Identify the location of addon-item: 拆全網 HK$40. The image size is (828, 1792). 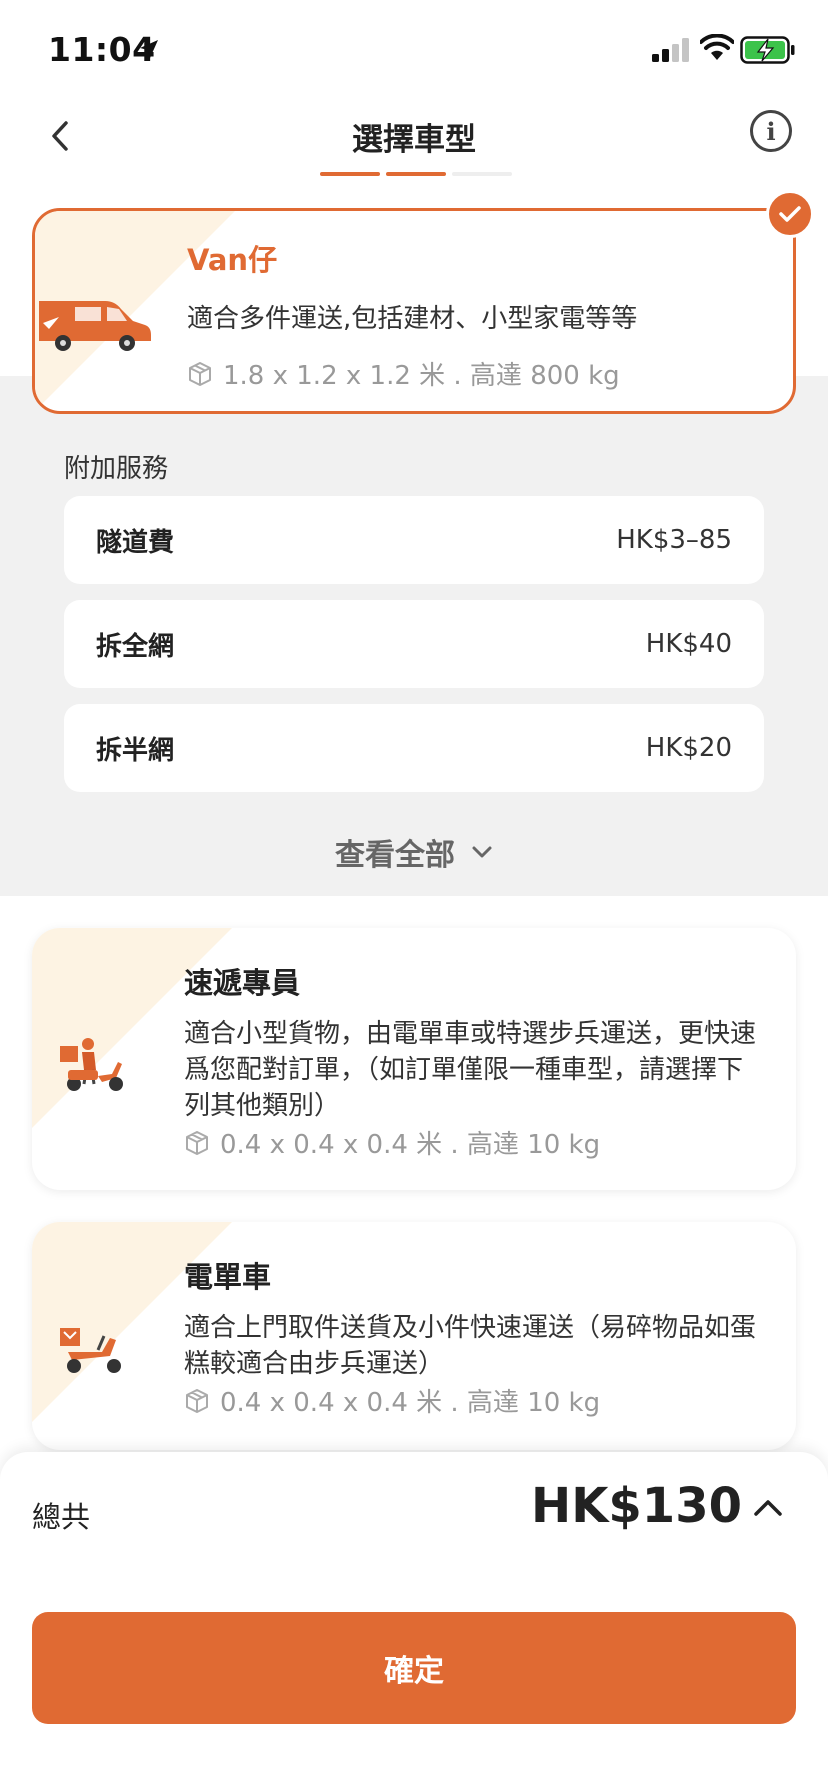
(414, 644).